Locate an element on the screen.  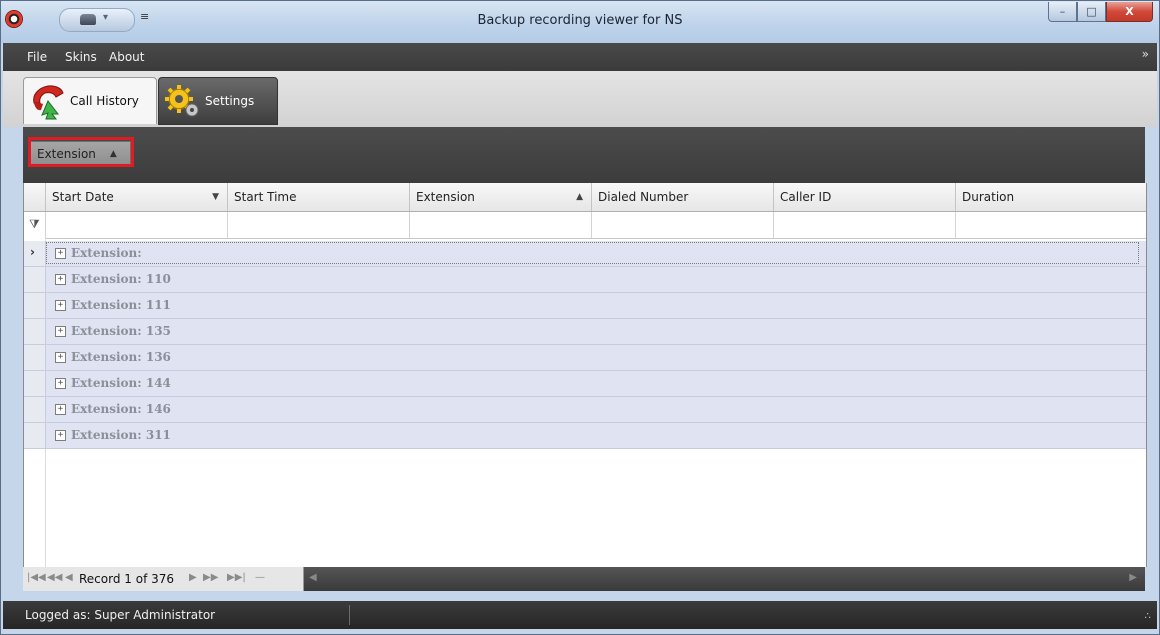
scroll-left-icon: ◀ is located at coordinates (313, 577).